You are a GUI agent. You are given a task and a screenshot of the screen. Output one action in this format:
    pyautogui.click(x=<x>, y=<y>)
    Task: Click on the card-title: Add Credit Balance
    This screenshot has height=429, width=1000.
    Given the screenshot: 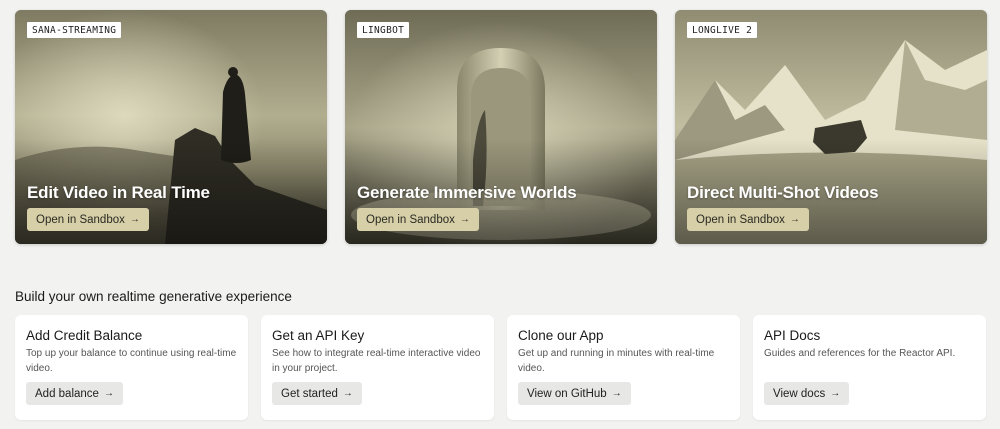 What is the action you would take?
    pyautogui.click(x=84, y=335)
    